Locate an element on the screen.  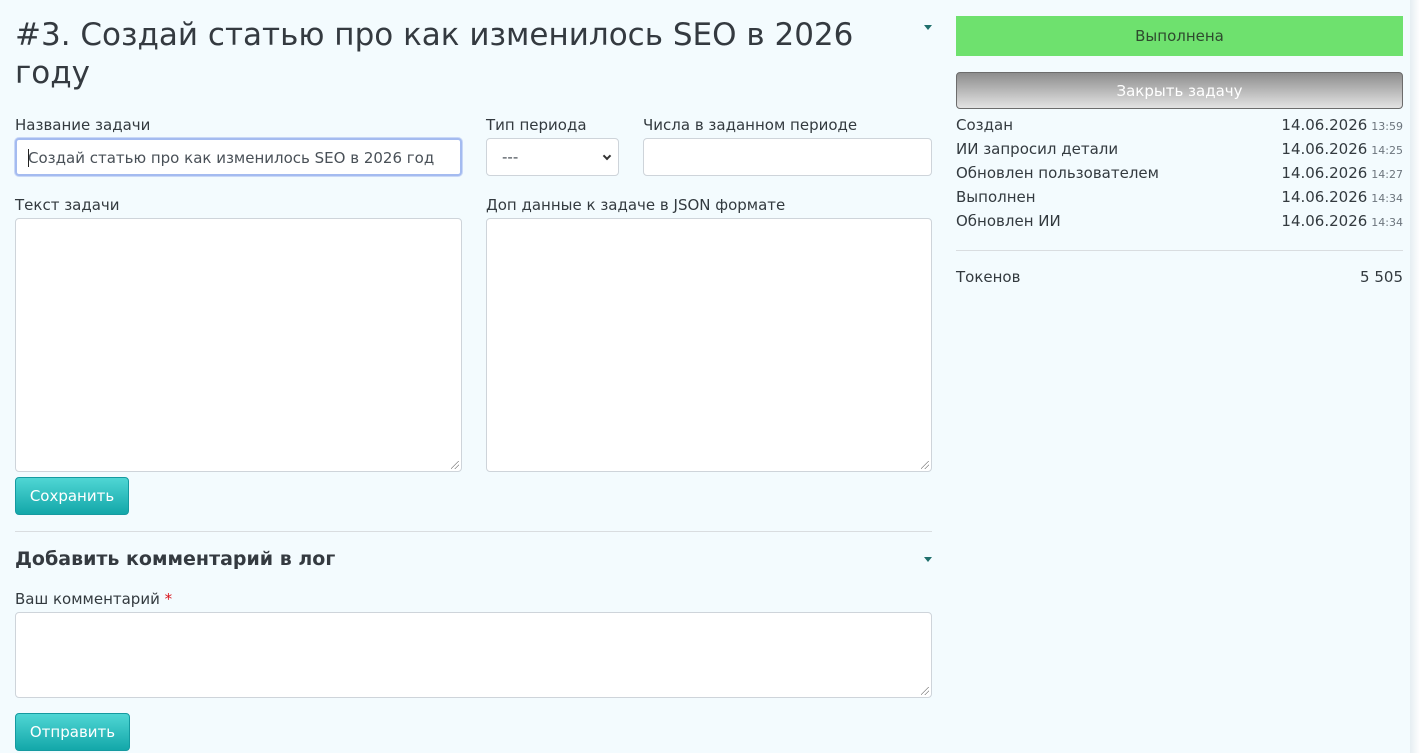
history-row: Создан 14.06.2026 13:59 is located at coordinates (1179, 127).